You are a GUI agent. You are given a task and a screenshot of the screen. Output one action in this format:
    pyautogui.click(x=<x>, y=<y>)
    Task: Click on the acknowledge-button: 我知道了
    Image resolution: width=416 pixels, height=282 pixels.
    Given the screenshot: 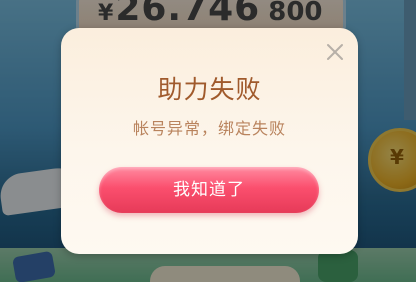 What is the action you would take?
    pyautogui.click(x=209, y=190)
    